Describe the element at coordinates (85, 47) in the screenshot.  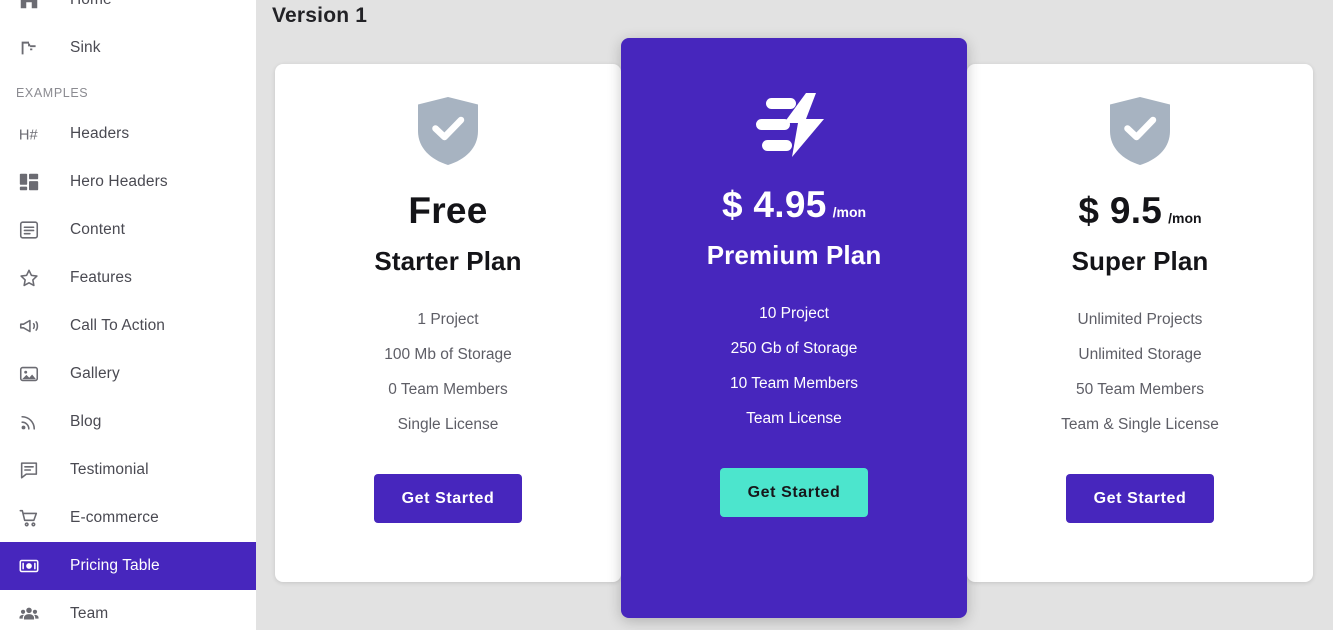
I see `sidebar-item-label: Sink` at that location.